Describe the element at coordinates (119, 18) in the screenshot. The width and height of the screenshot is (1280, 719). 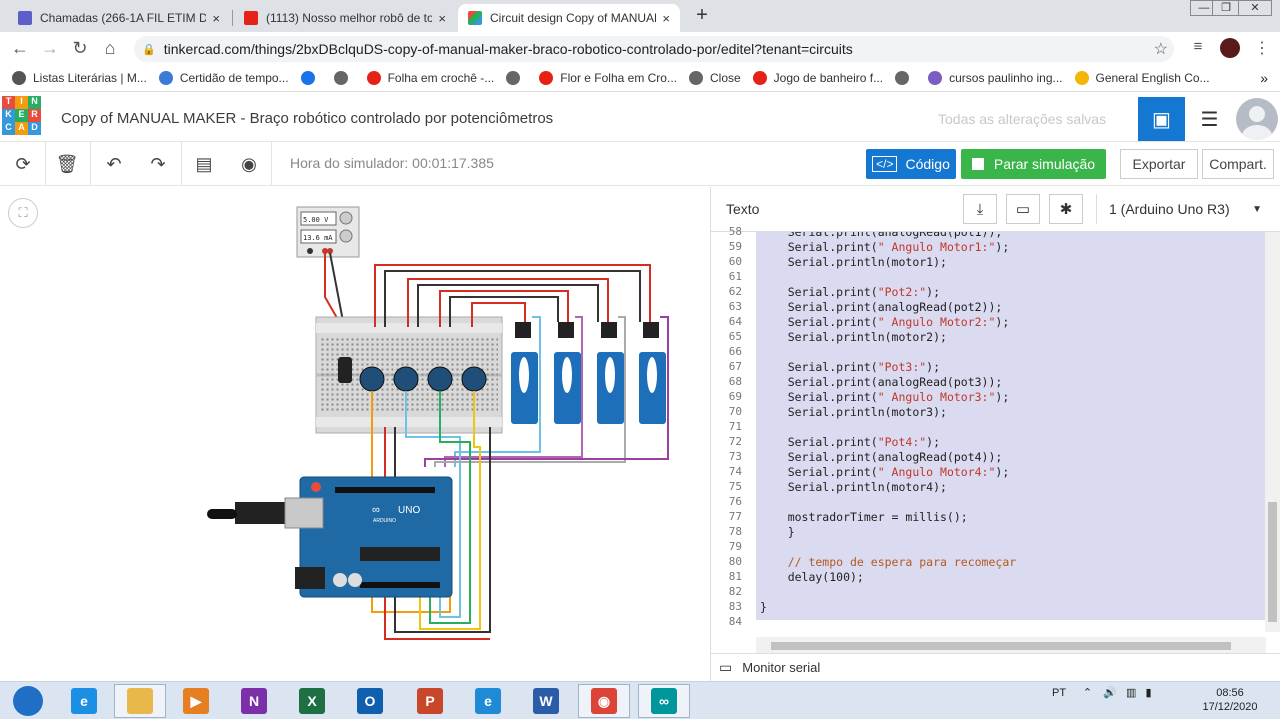
I see `tab-teams: Chamadas (266-1A FIL ETIM DESI ×` at that location.